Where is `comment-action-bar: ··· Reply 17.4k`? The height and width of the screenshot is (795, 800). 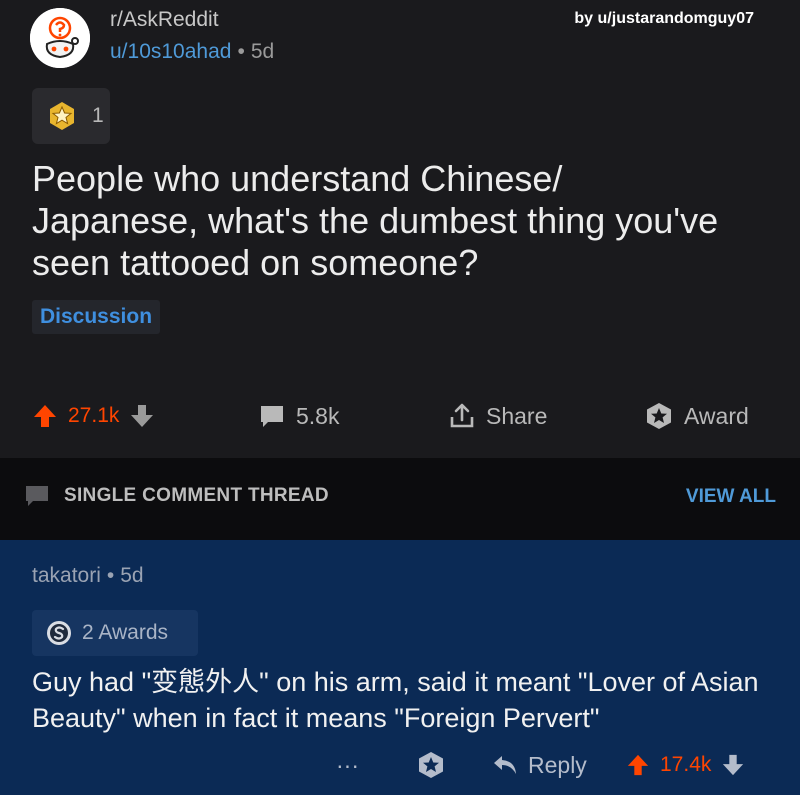
comment-action-bar: ··· Reply 17.4k is located at coordinates (400, 765).